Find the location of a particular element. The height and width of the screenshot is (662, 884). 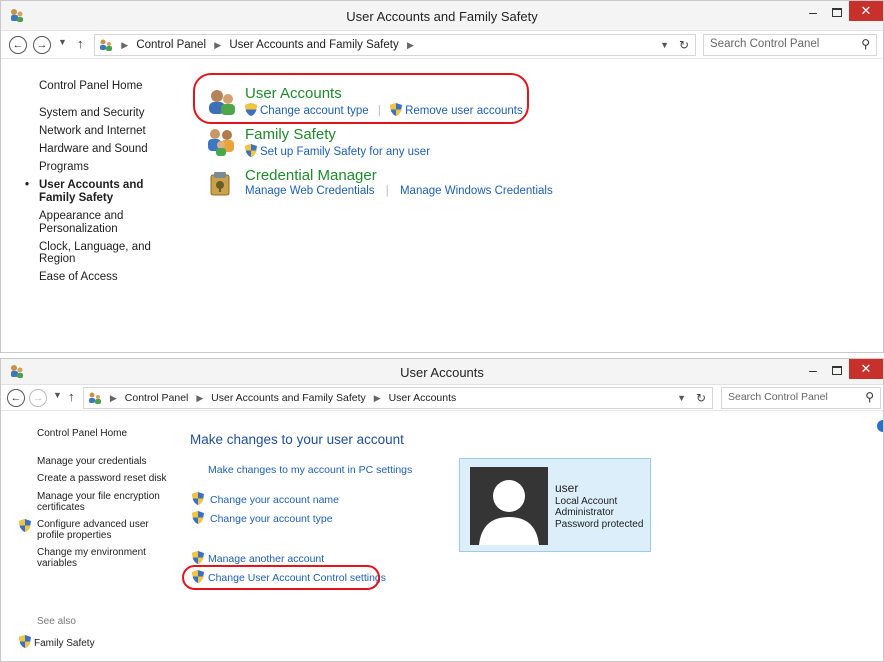

nav-password-reset-disk: Create a password reset disk is located at coordinates (107, 479).